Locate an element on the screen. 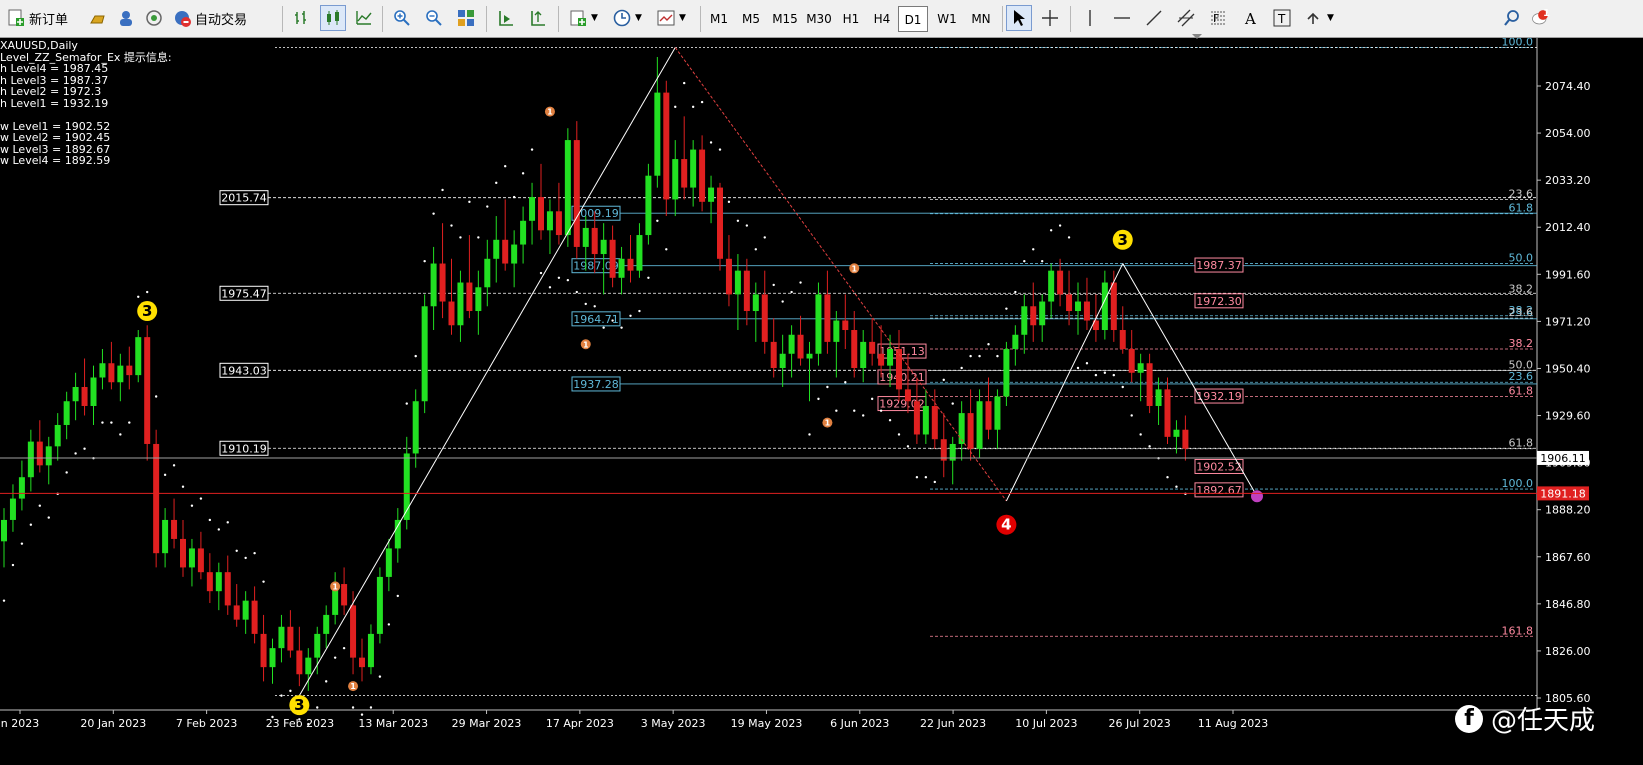 The height and width of the screenshot is (765, 1643). line-chart-button is located at coordinates (364, 18).